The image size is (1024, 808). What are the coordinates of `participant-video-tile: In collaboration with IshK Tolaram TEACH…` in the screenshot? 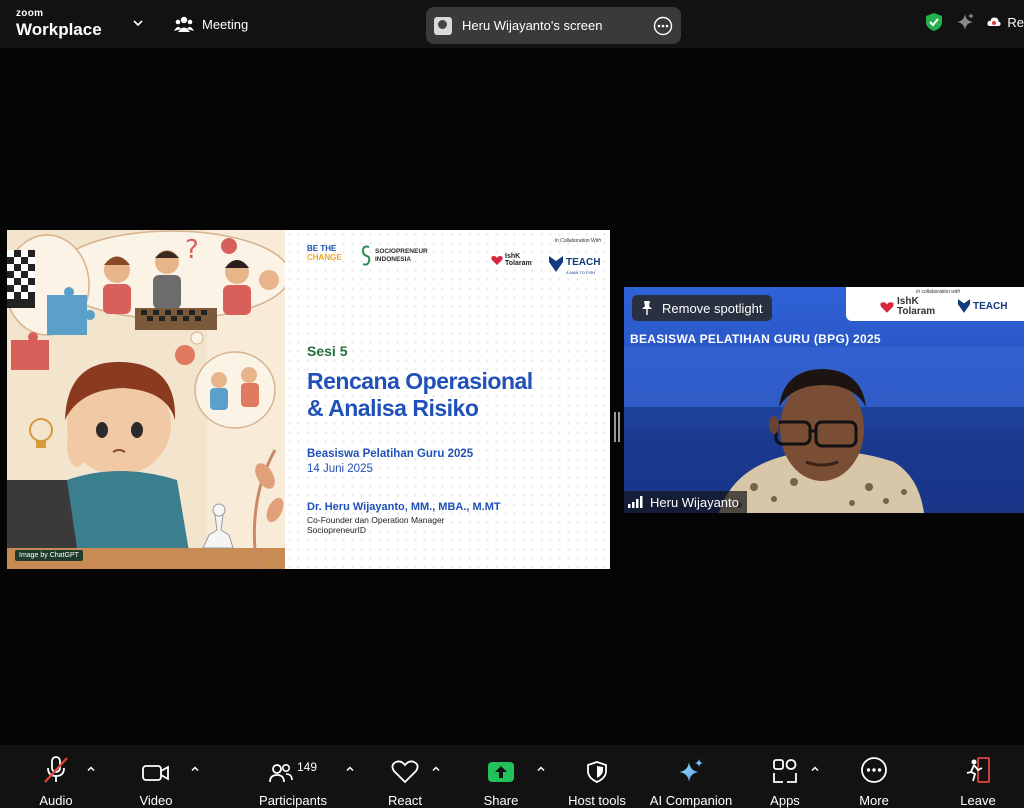 It's located at (824, 400).